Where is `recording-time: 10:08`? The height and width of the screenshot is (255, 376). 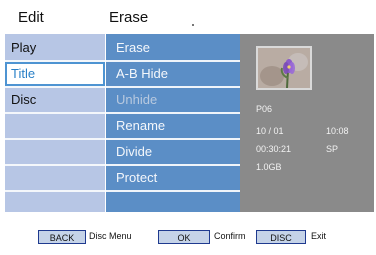 recording-time: 10:08 is located at coordinates (337, 131).